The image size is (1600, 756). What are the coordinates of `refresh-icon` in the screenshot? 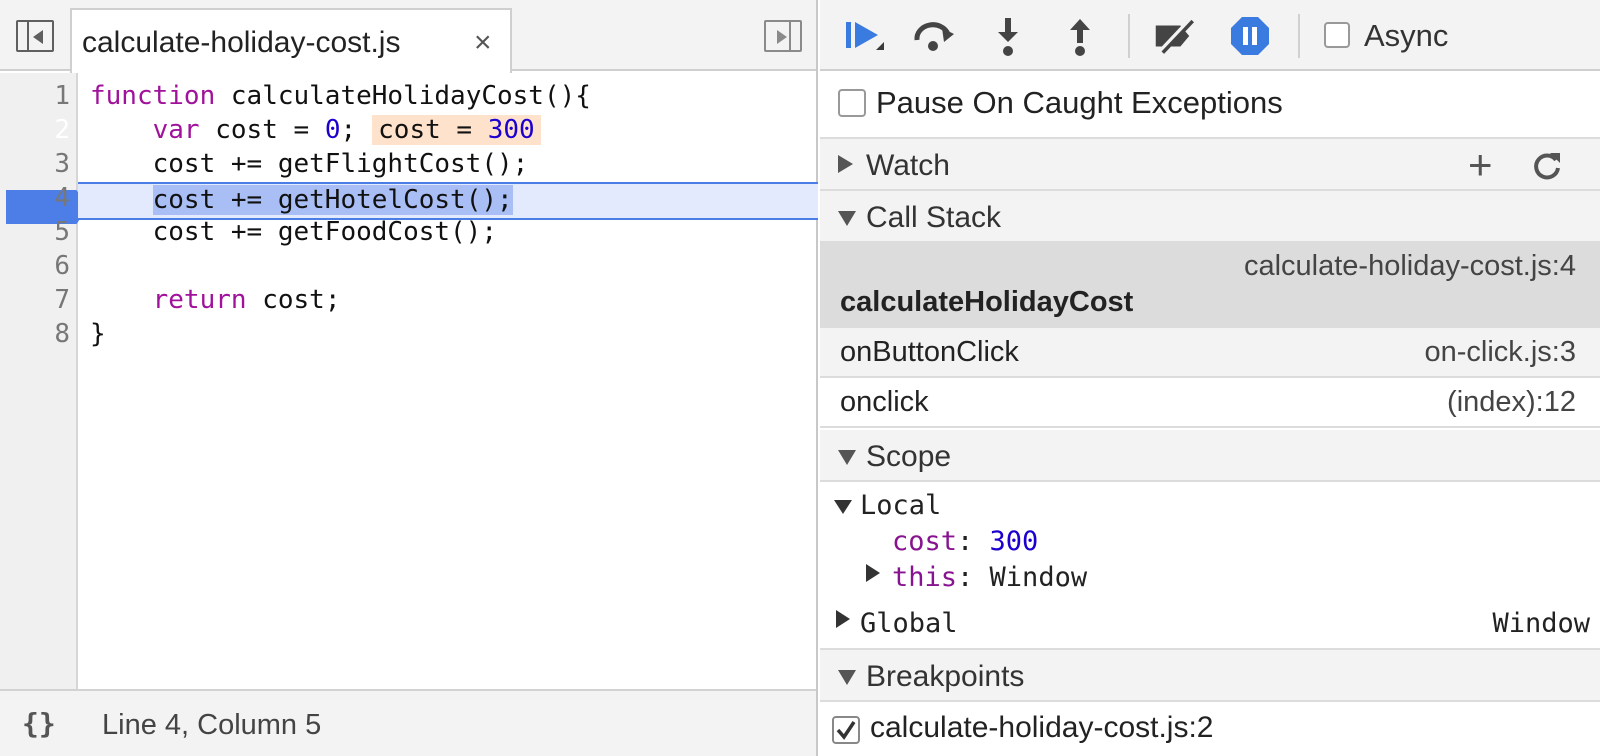 It's located at (1547, 166).